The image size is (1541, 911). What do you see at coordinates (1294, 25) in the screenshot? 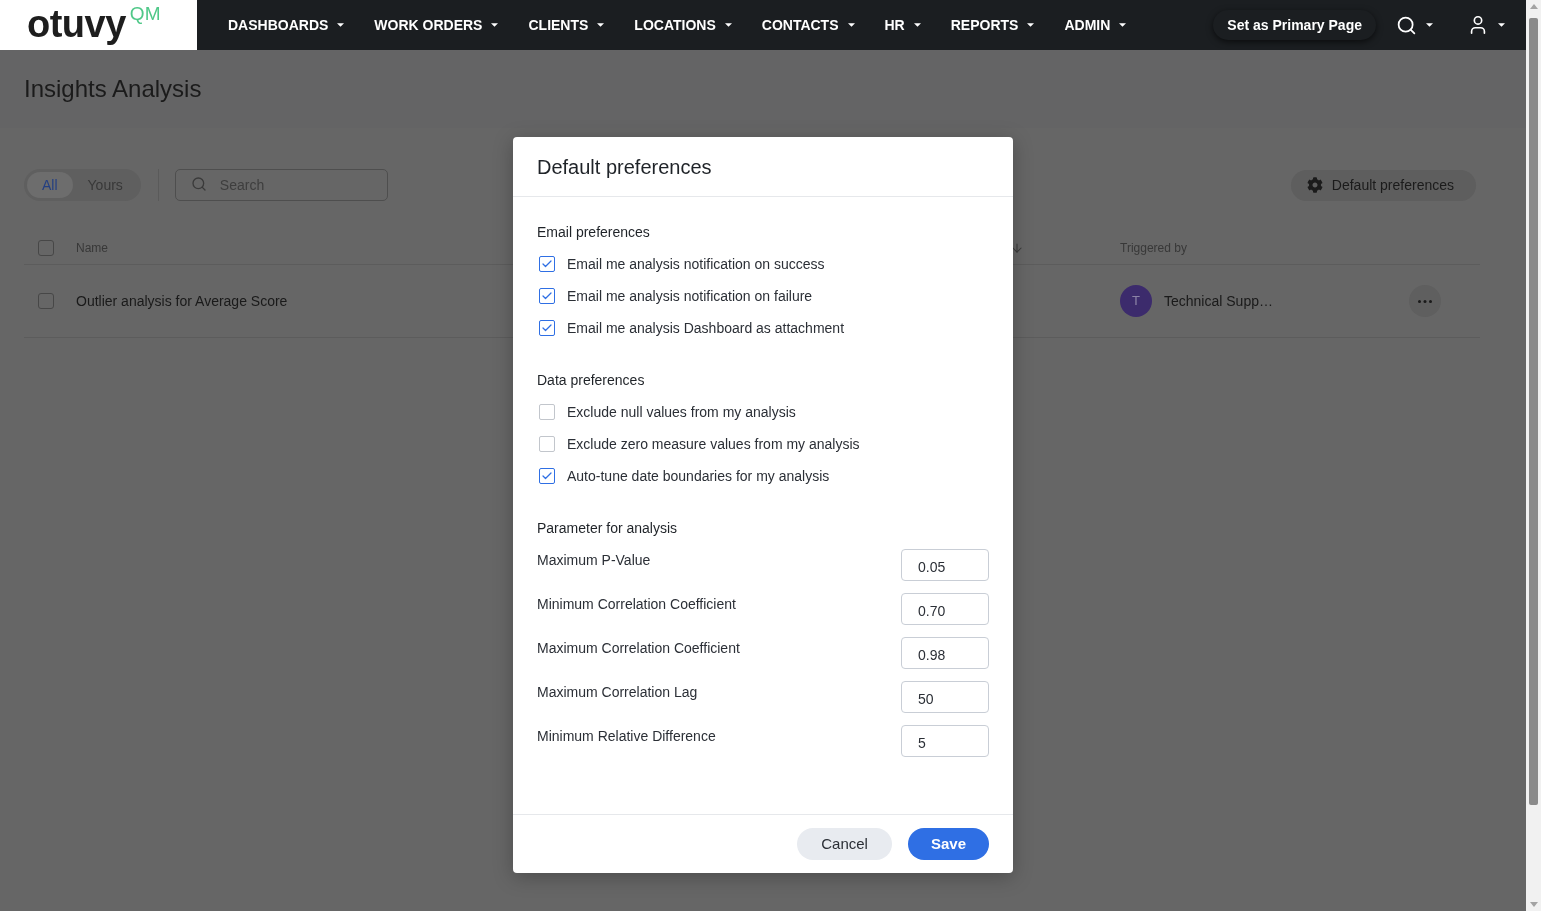
I see `set-primary-page-button: Set as Primary Page` at bounding box center [1294, 25].